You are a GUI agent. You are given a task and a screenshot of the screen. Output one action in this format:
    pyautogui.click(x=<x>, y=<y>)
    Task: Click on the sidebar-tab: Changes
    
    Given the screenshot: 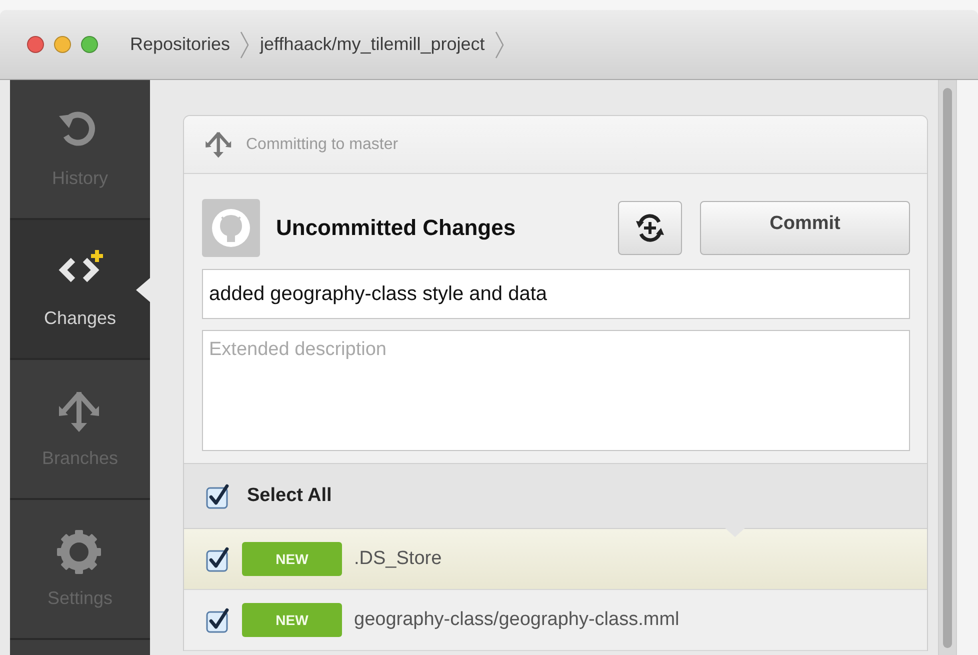 What is the action you would take?
    pyautogui.click(x=80, y=289)
    